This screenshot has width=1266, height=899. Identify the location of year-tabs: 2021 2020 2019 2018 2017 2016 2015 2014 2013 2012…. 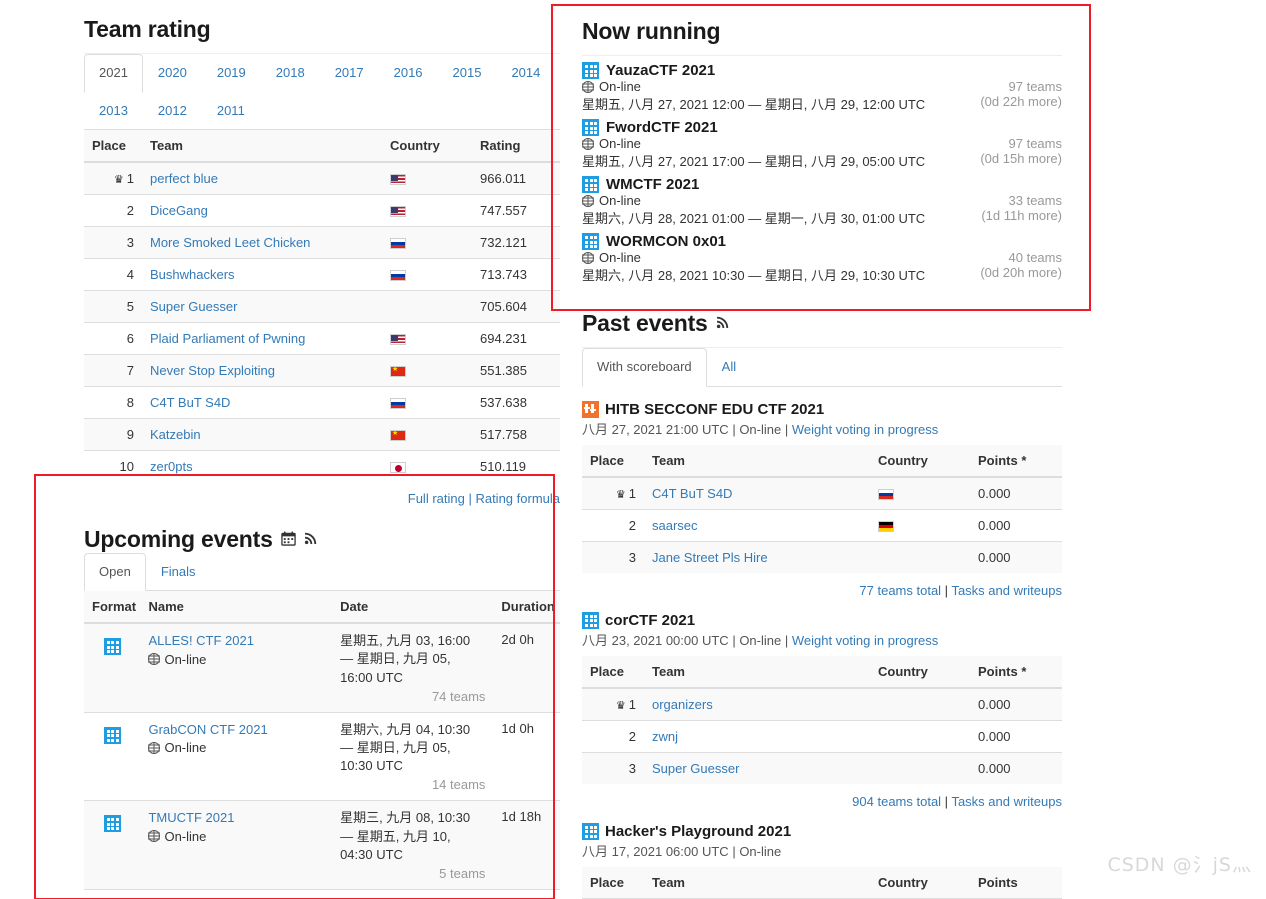
(322, 92).